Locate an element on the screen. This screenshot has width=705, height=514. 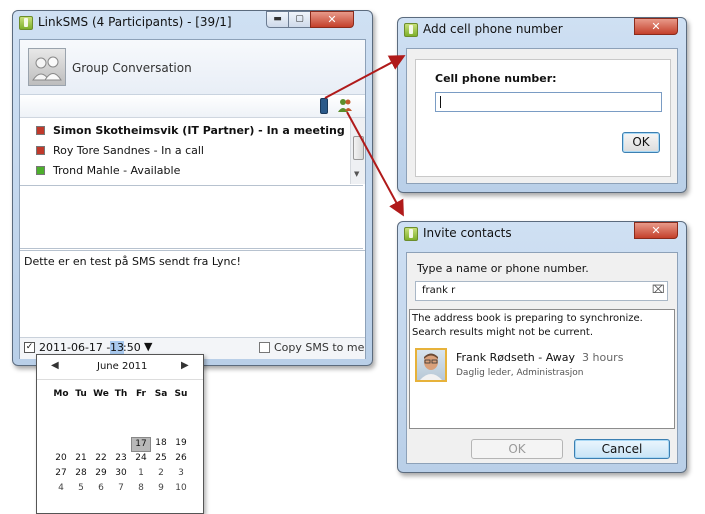
contact-search-value: frank r is located at coordinates (439, 290).